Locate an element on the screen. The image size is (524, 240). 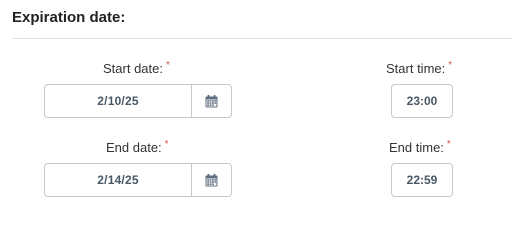
end-date-picker: 2/14/25 is located at coordinates (138, 180).